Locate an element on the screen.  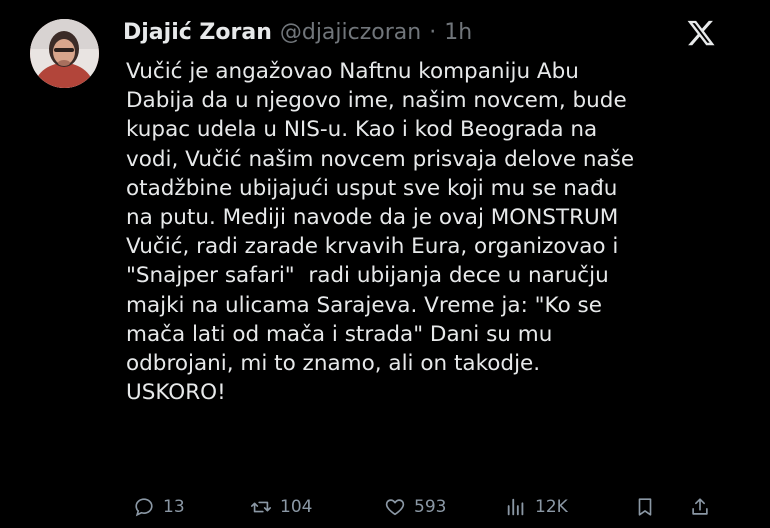
share-icon is located at coordinates (700, 506).